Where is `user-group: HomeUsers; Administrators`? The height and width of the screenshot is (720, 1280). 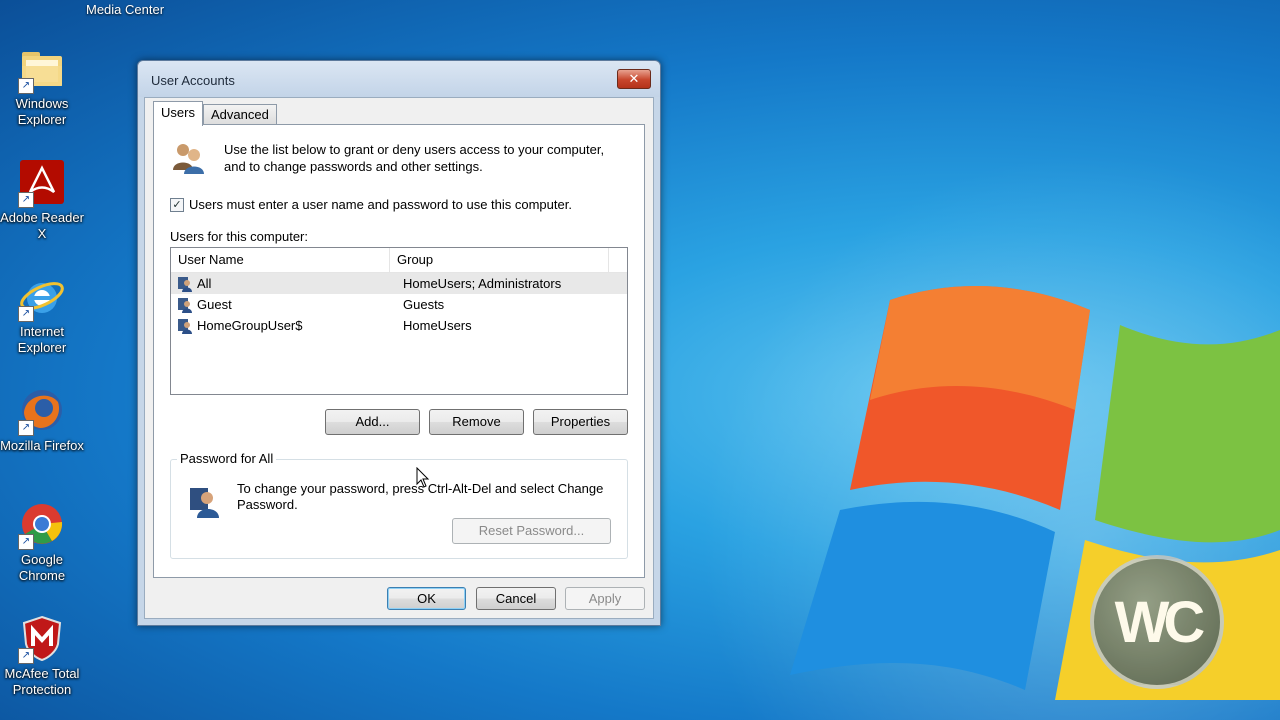
user-group: HomeUsers; Administrators is located at coordinates (482, 283).